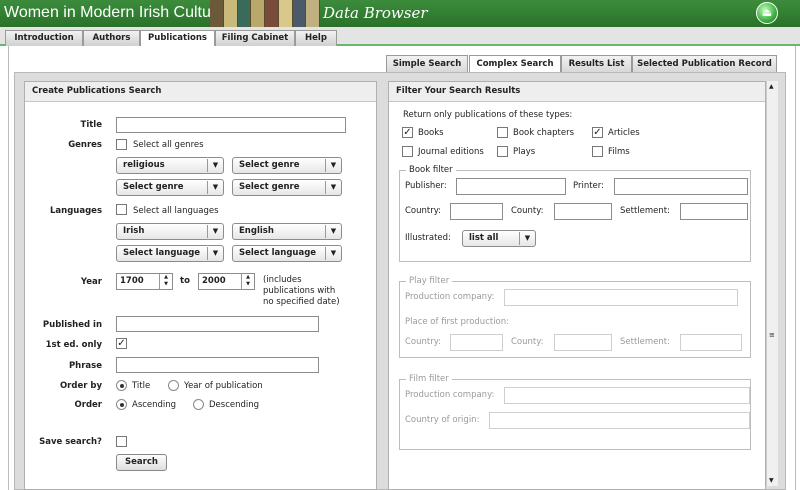  I want to click on tab-filing-cabinet: Filing Cabinet, so click(255, 38).